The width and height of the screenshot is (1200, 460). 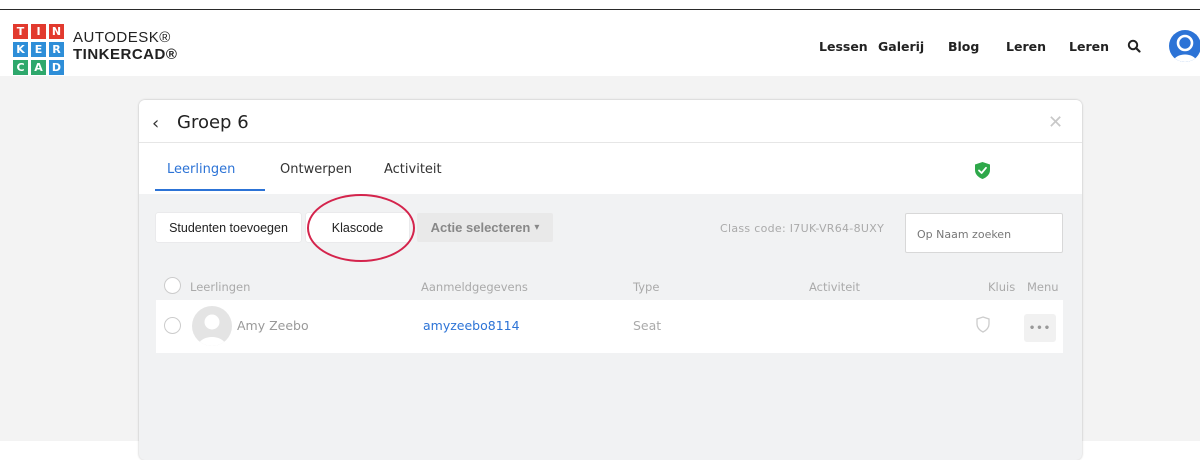 What do you see at coordinates (537, 227) in the screenshot?
I see `chevron-down-icon: ▾` at bounding box center [537, 227].